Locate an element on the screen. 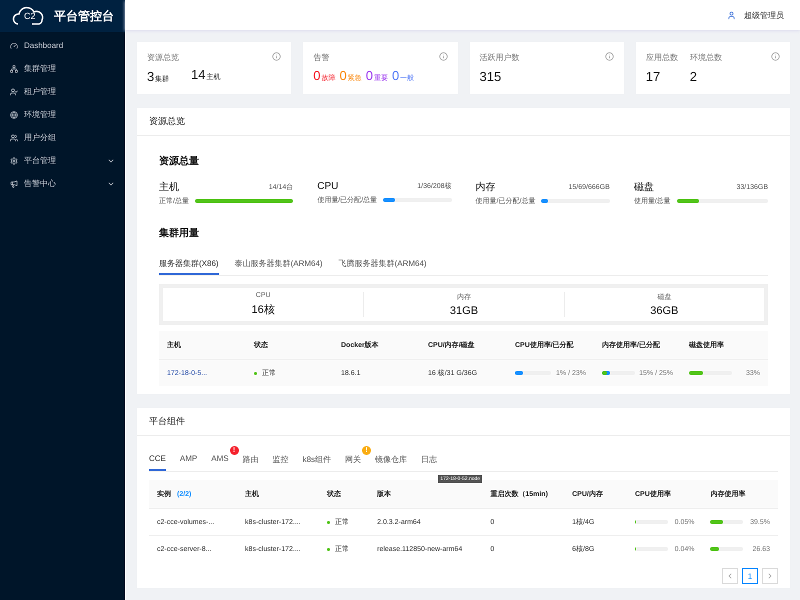 Image resolution: width=800 pixels, height=600 pixels. settings-icon is located at coordinates (14, 160).